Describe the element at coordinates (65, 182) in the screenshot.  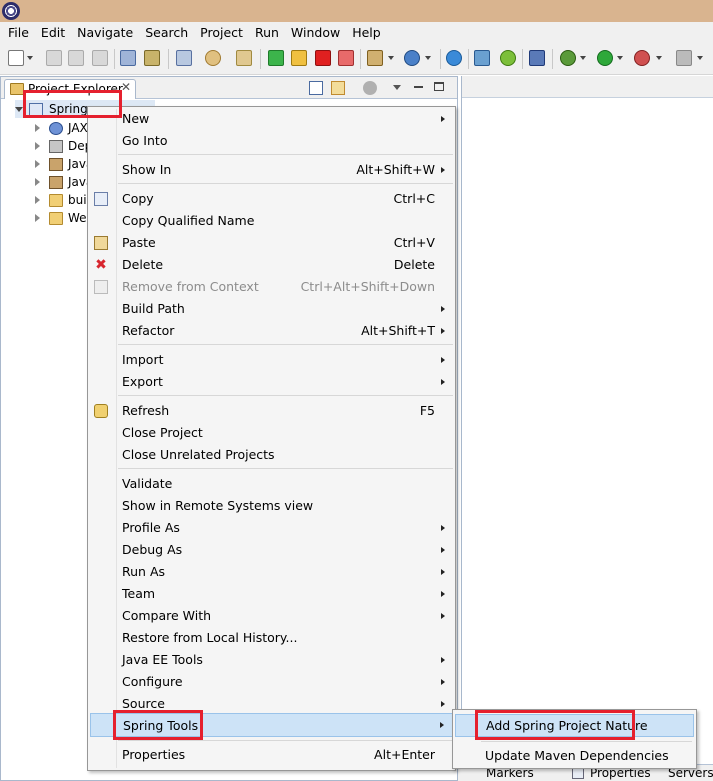
I see `tree-node-java-lib: Java` at that location.